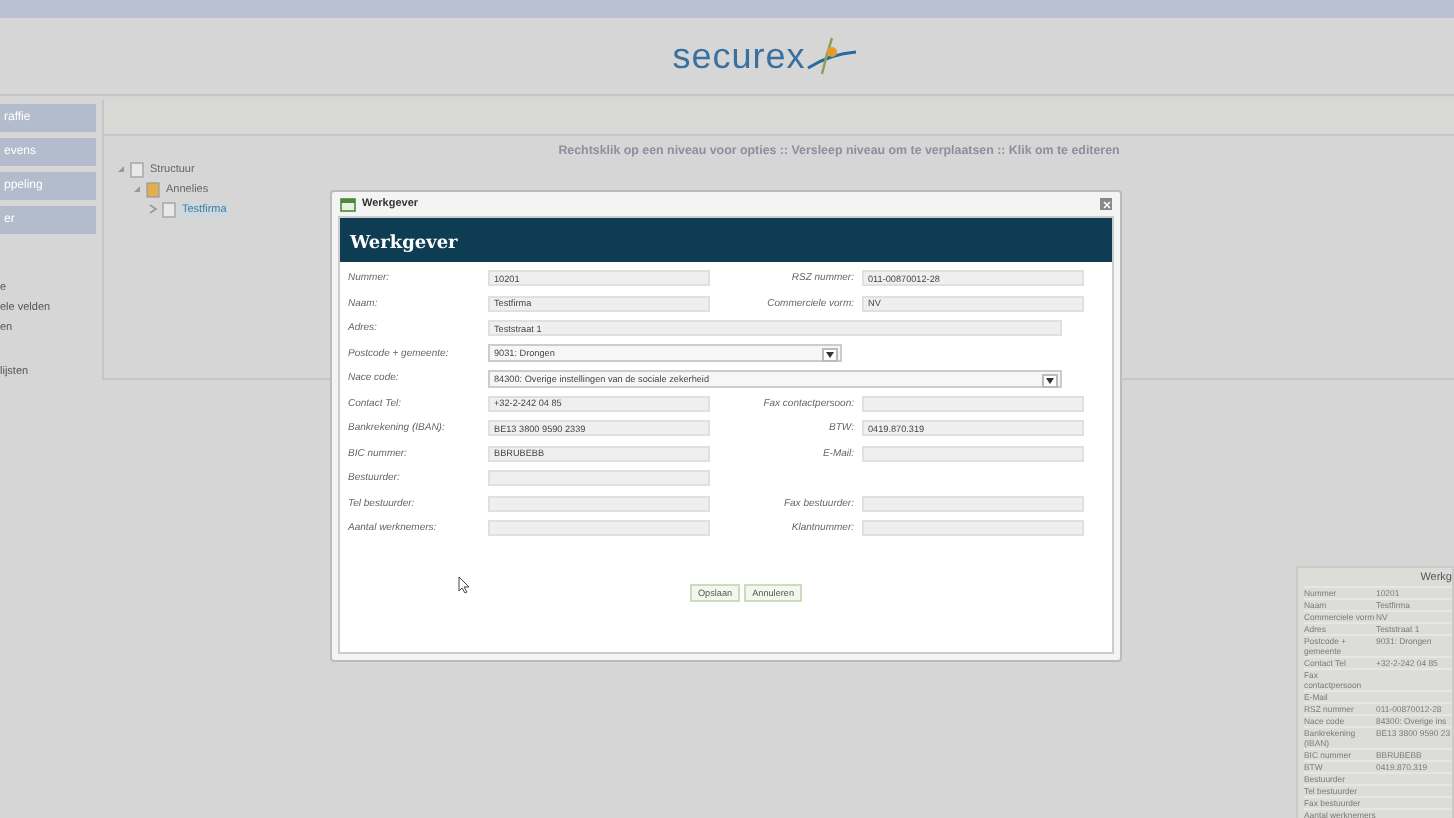 This screenshot has width=1454, height=818. I want to click on window-icon, so click(348, 204).